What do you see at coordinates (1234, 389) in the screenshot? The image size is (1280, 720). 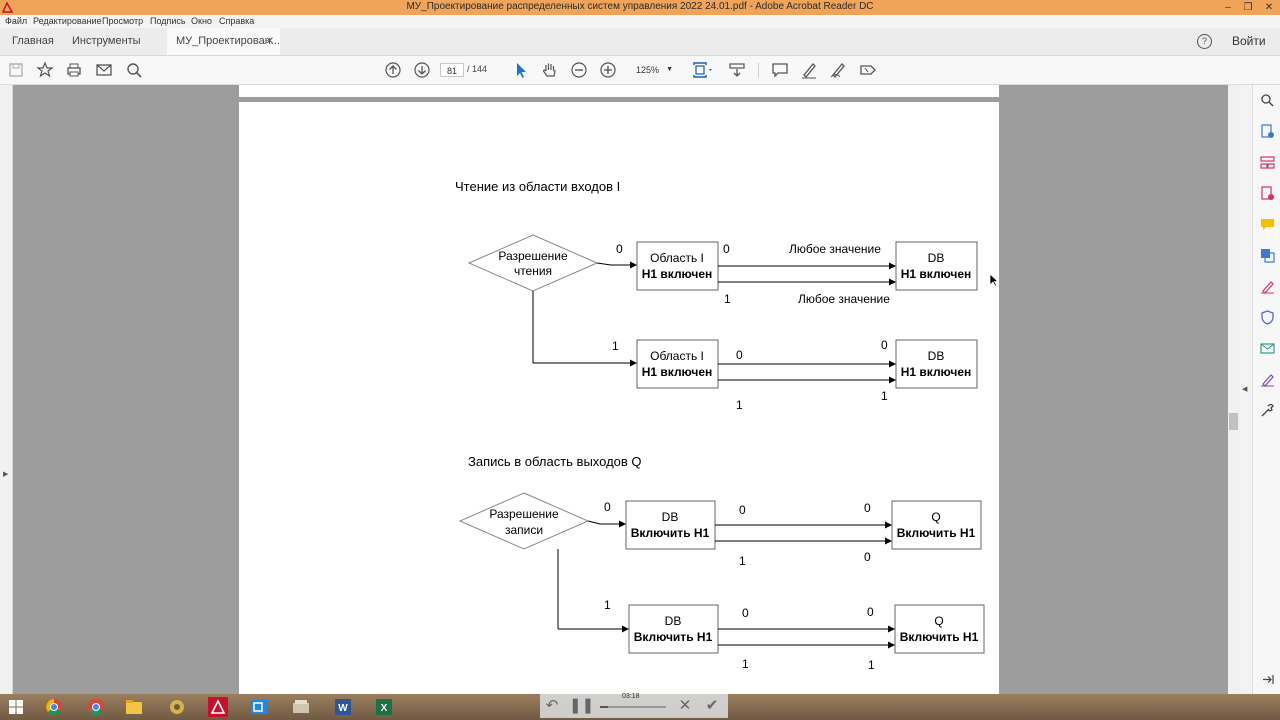 I see `vertical-scrollbar` at bounding box center [1234, 389].